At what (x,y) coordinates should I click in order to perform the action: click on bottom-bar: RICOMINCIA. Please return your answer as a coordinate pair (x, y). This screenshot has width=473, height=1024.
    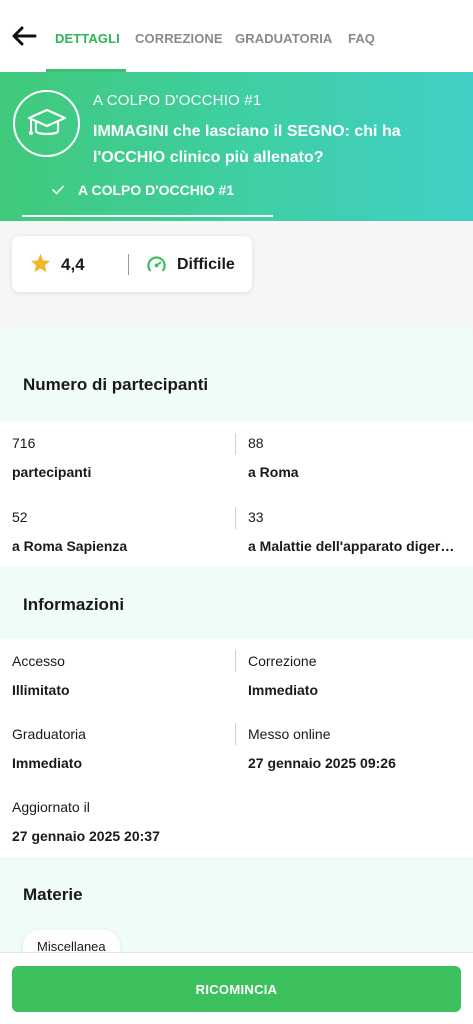
    Looking at the image, I should click on (236, 988).